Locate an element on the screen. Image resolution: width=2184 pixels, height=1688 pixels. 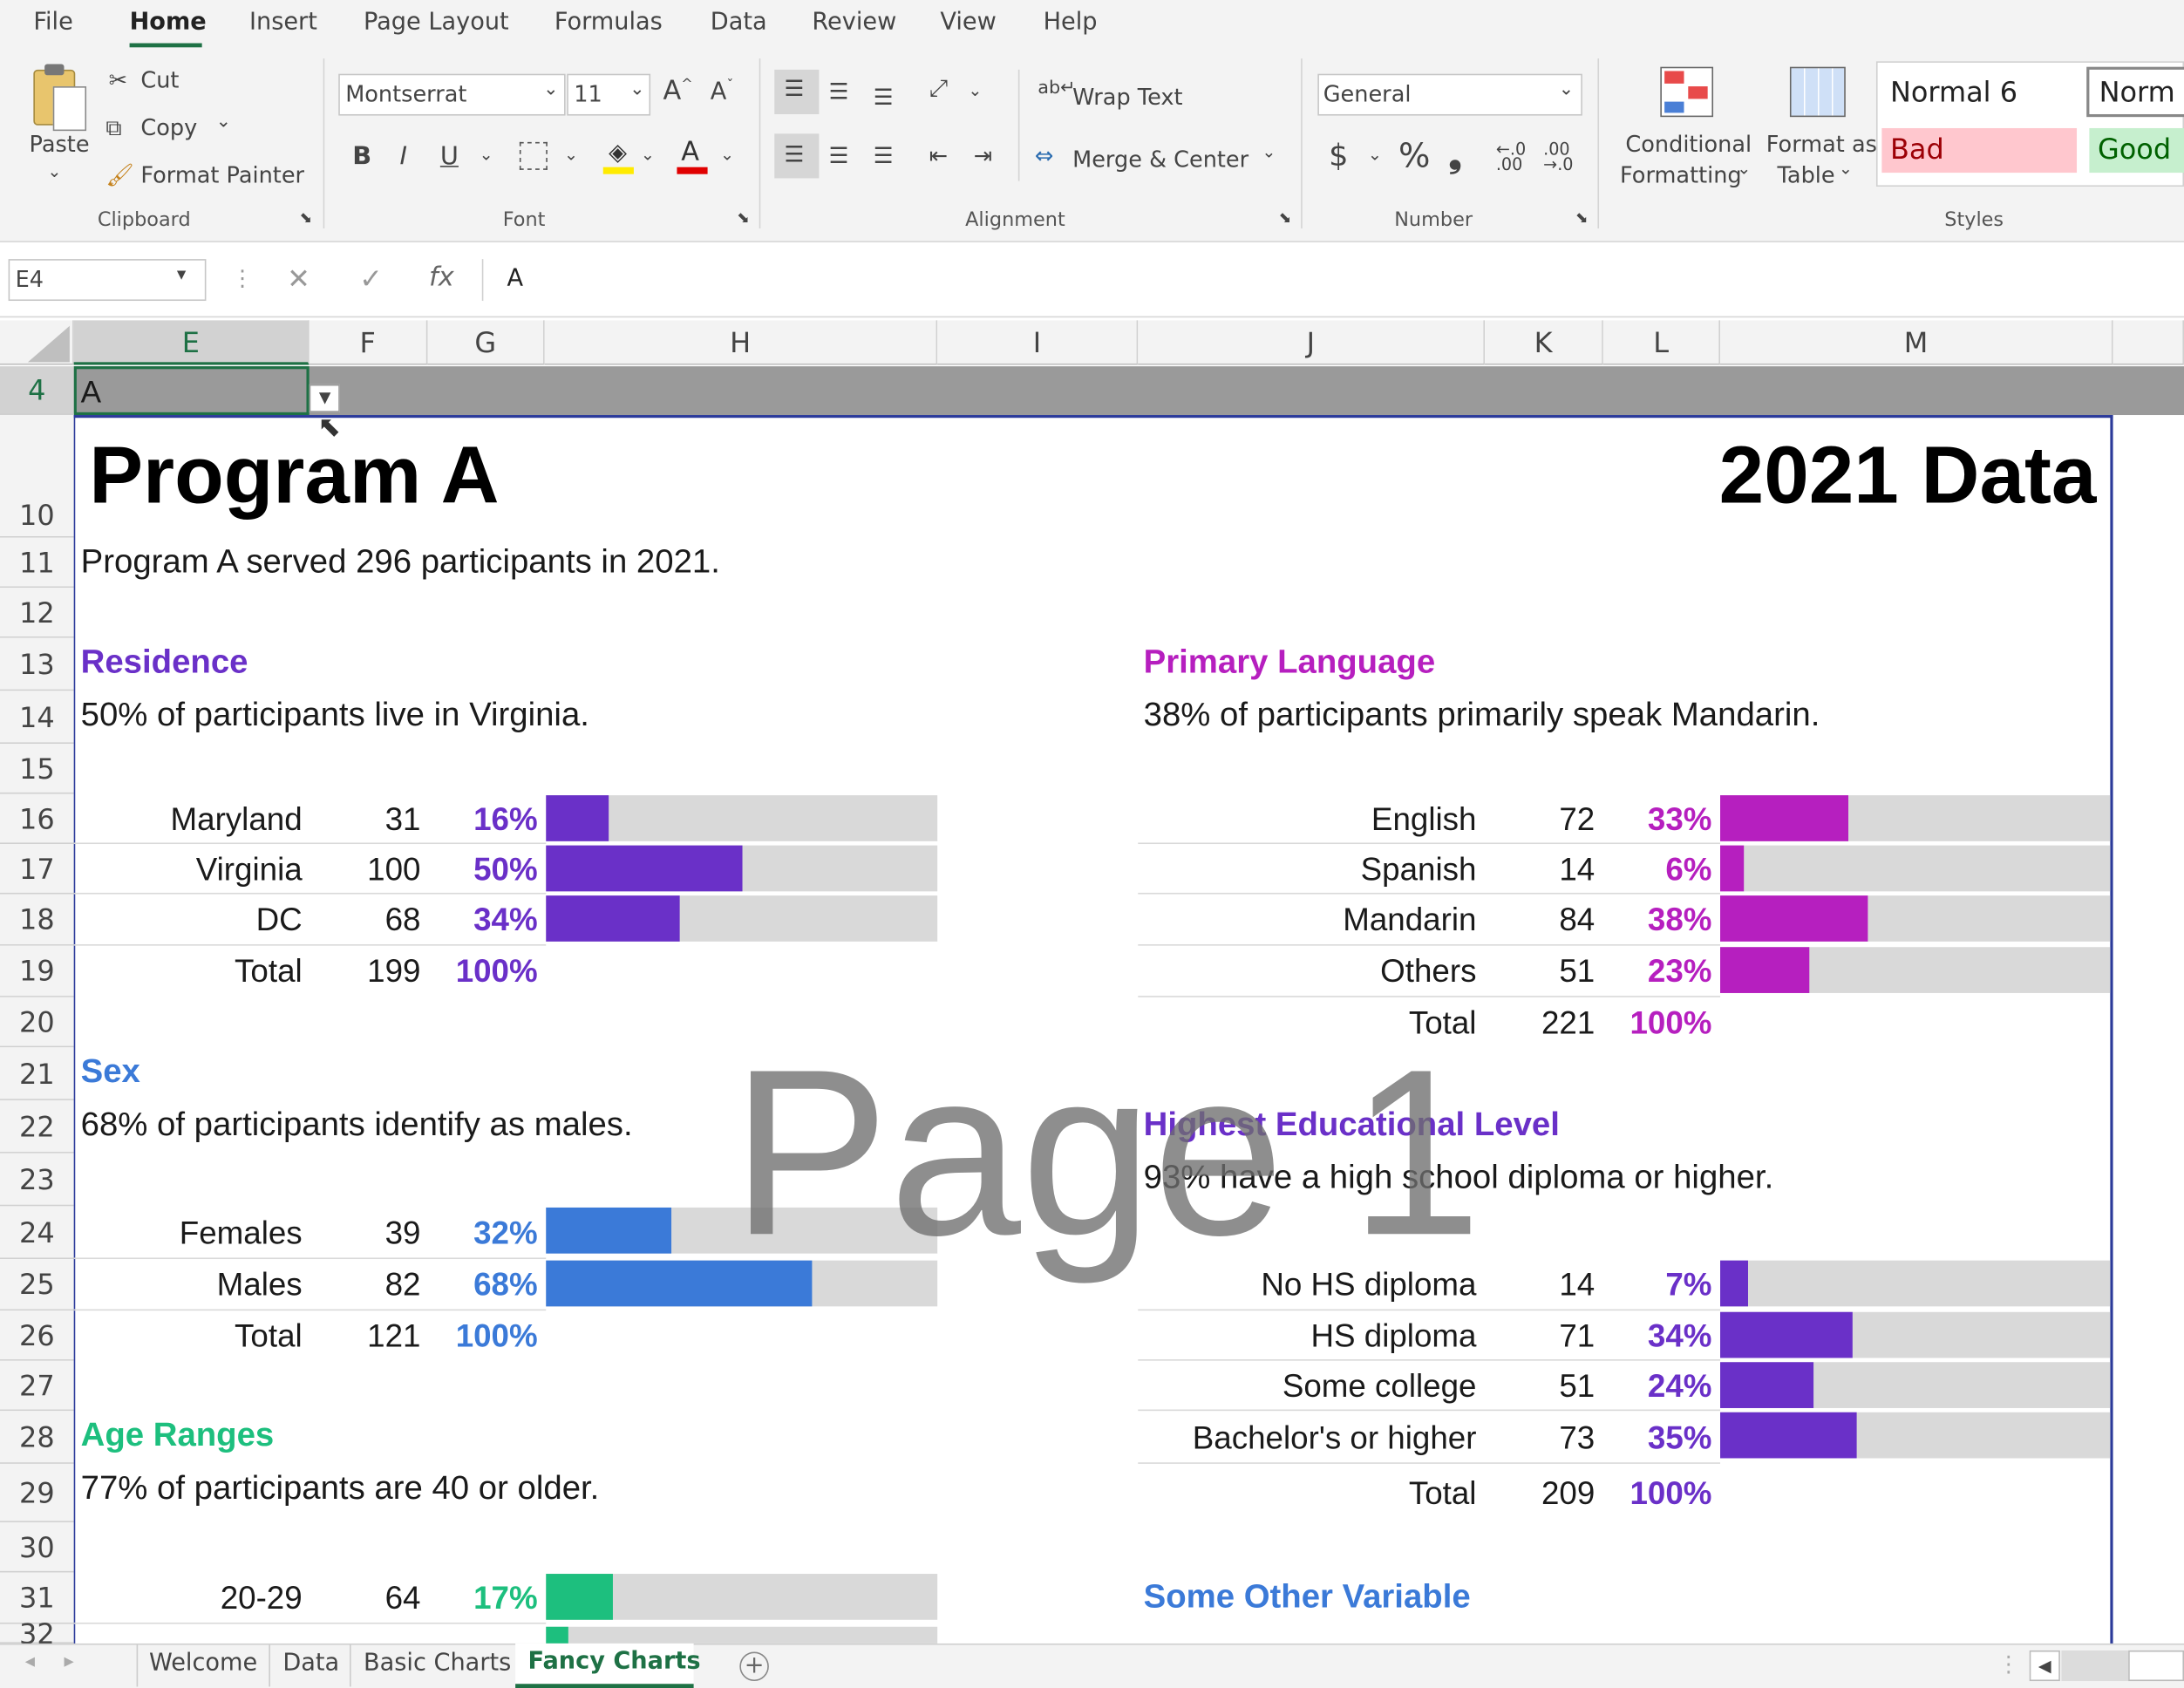
align-bottom-icon: ☰ is located at coordinates (884, 97).